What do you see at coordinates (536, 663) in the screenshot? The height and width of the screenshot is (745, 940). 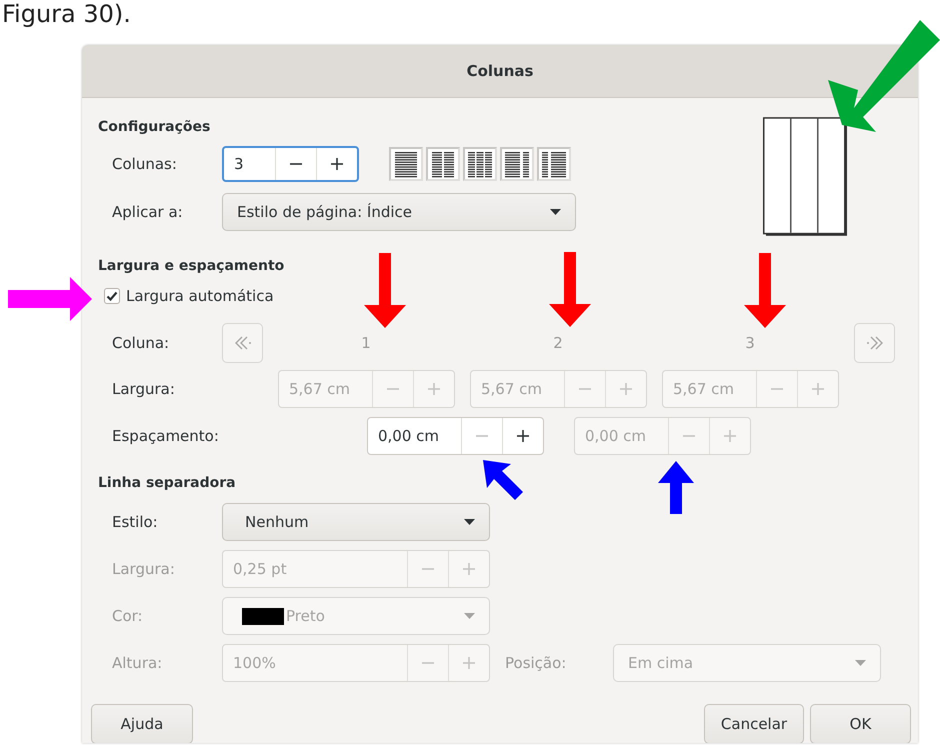 I see `field-label: Posição:` at bounding box center [536, 663].